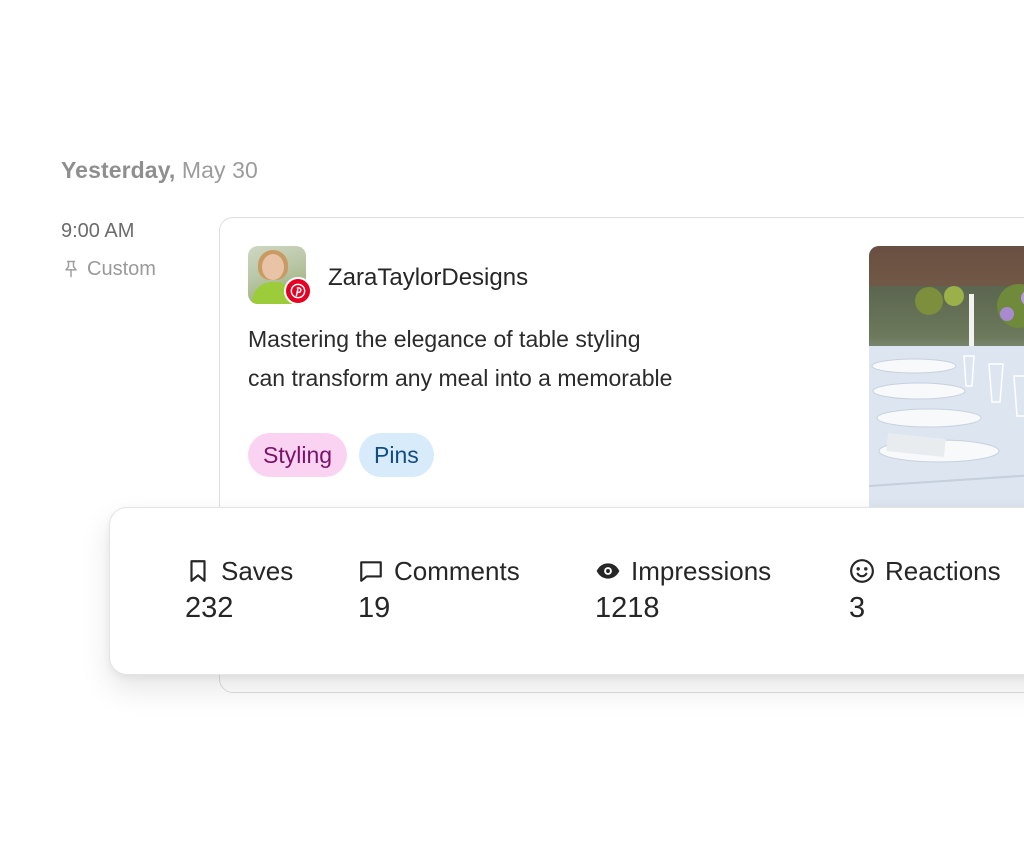 Image resolution: width=1024 pixels, height=866 pixels. Describe the element at coordinates (701, 570) in the screenshot. I see `stat-label: Impressions` at that location.